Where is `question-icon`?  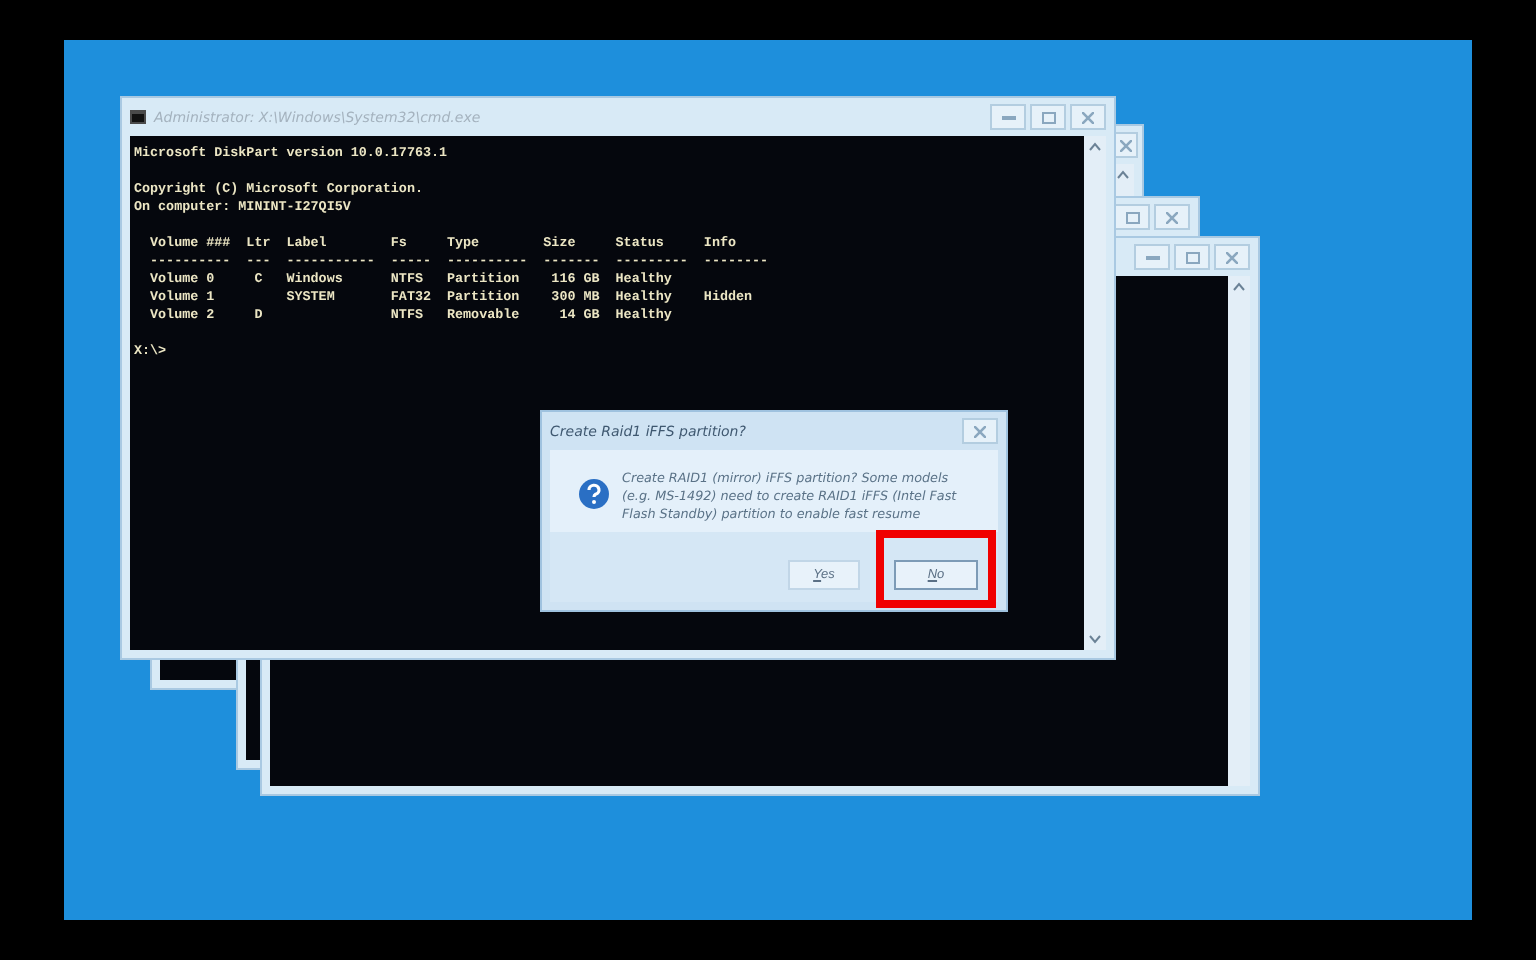 question-icon is located at coordinates (594, 494).